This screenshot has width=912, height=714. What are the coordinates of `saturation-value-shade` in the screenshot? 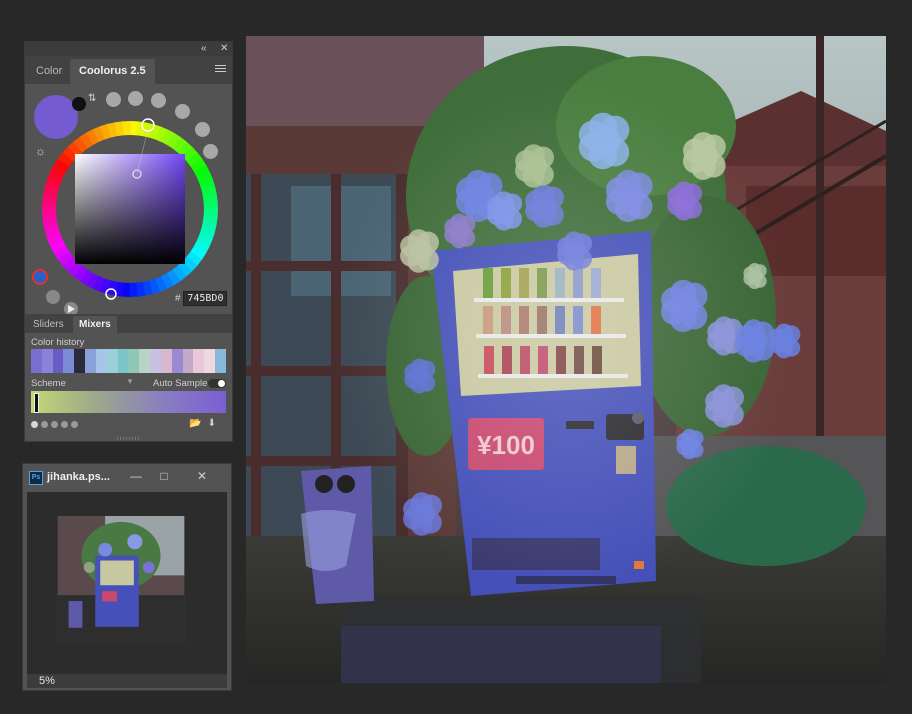 It's located at (130, 209).